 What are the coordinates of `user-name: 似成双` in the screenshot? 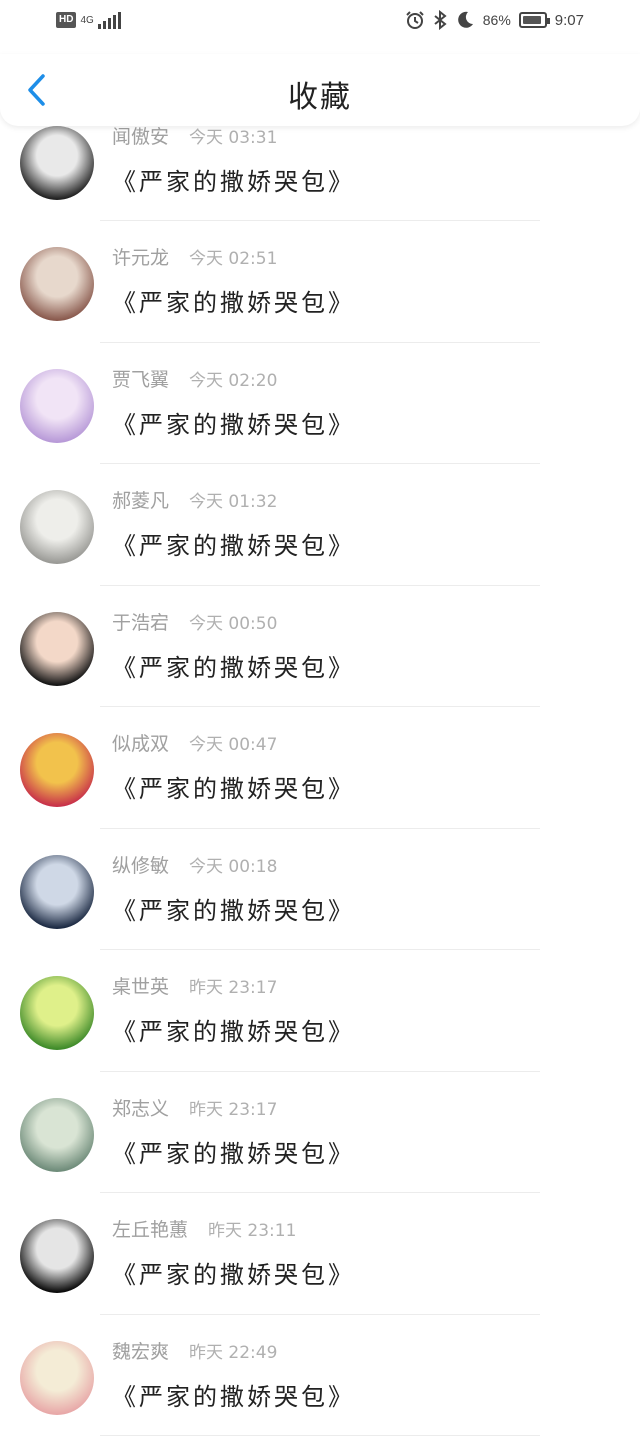 It's located at (141, 744).